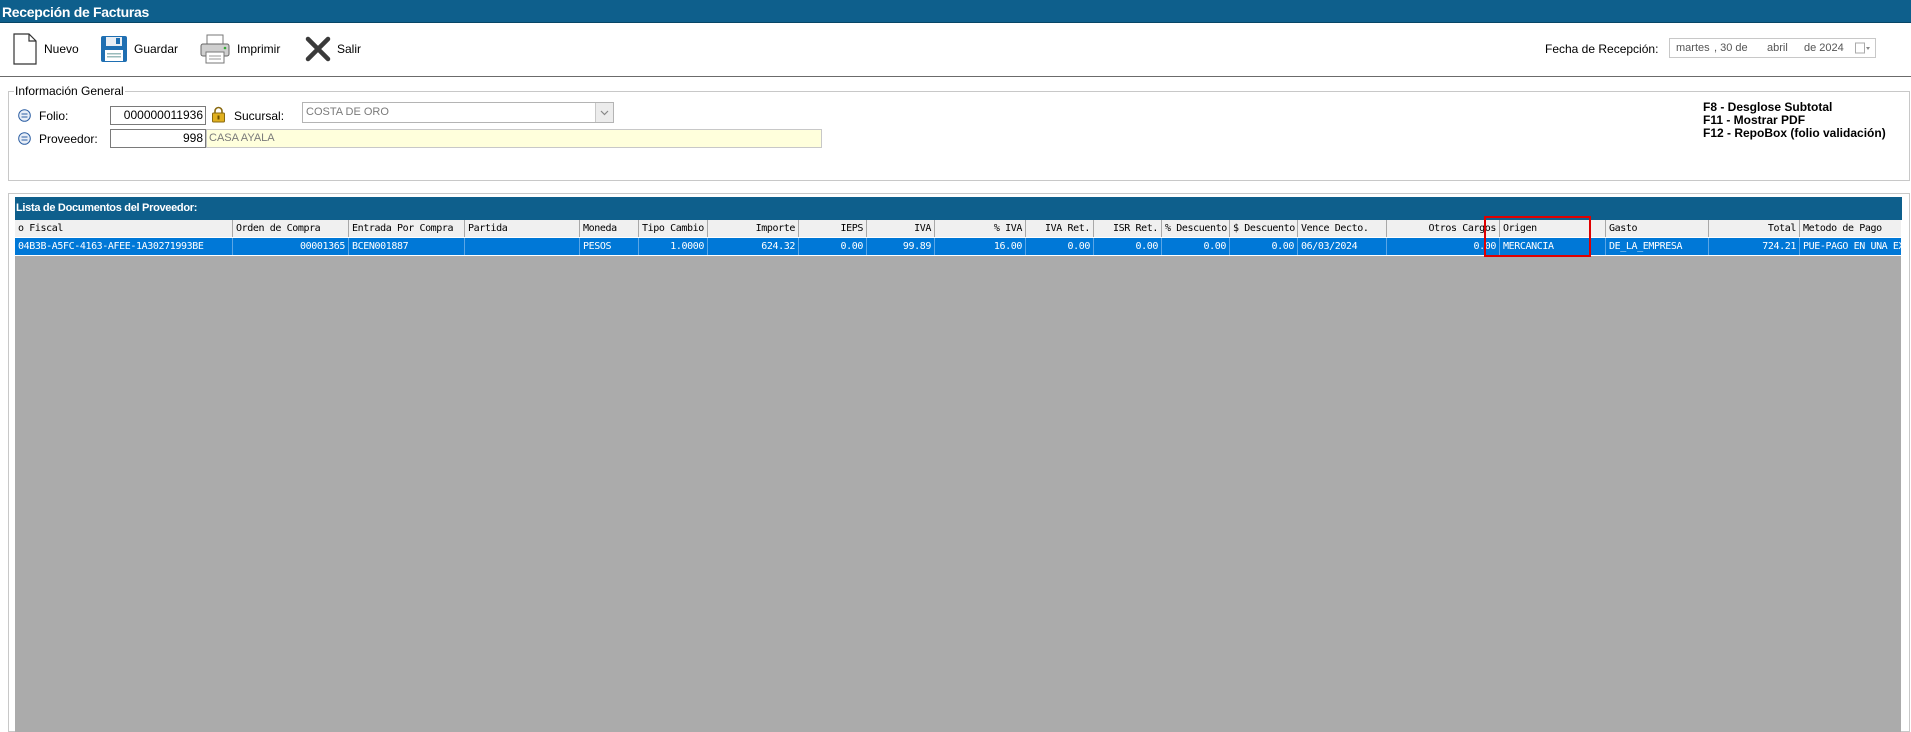 The image size is (1911, 732). Describe the element at coordinates (609, 246) in the screenshot. I see `cell-moneda: PESOS` at that location.